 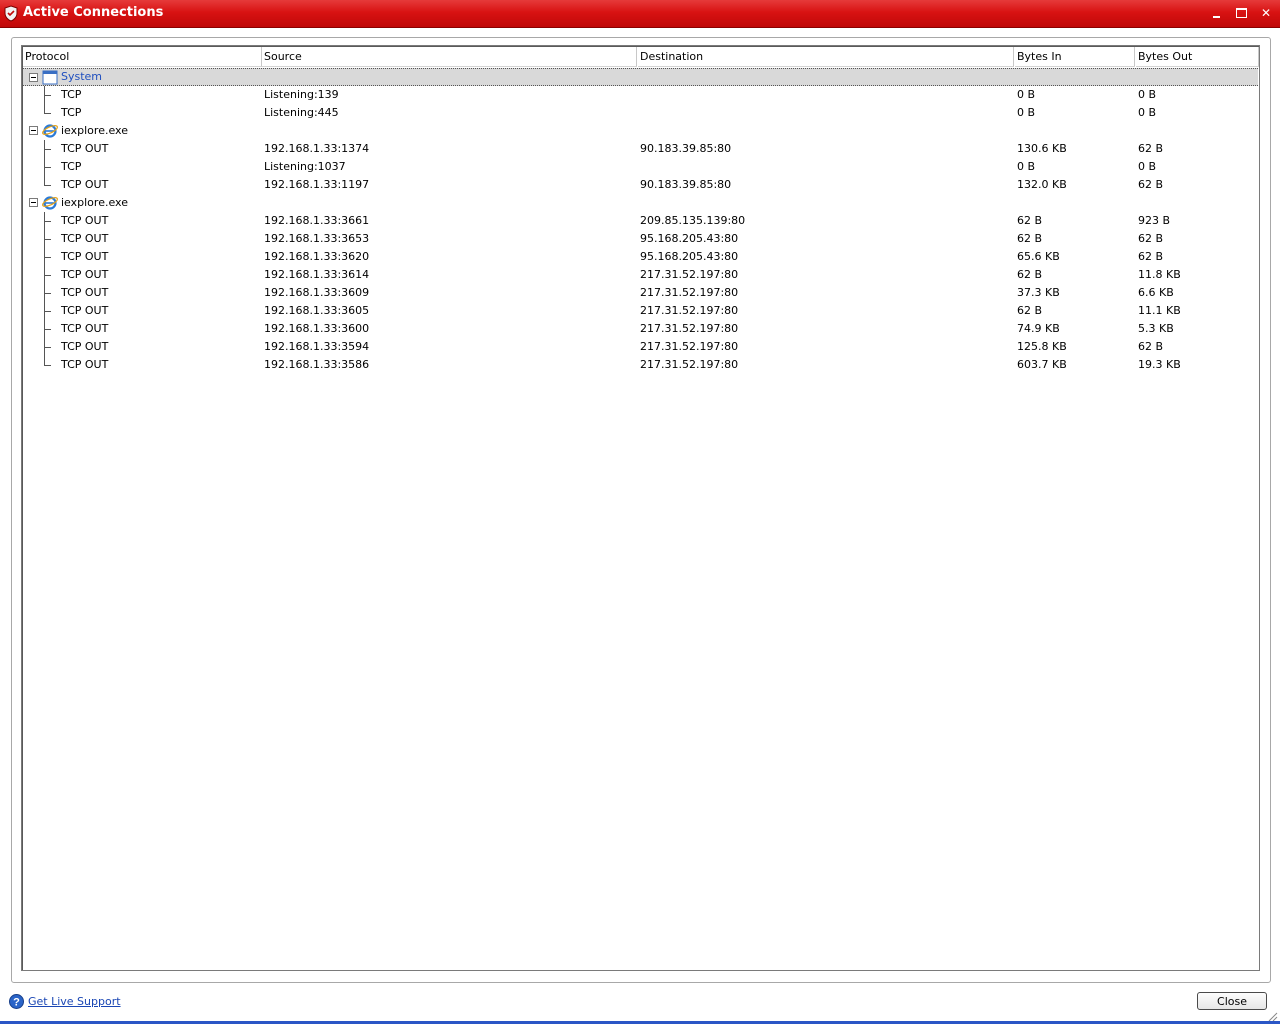 I want to click on source-cell: 192.168.1.33:1197, so click(x=317, y=184).